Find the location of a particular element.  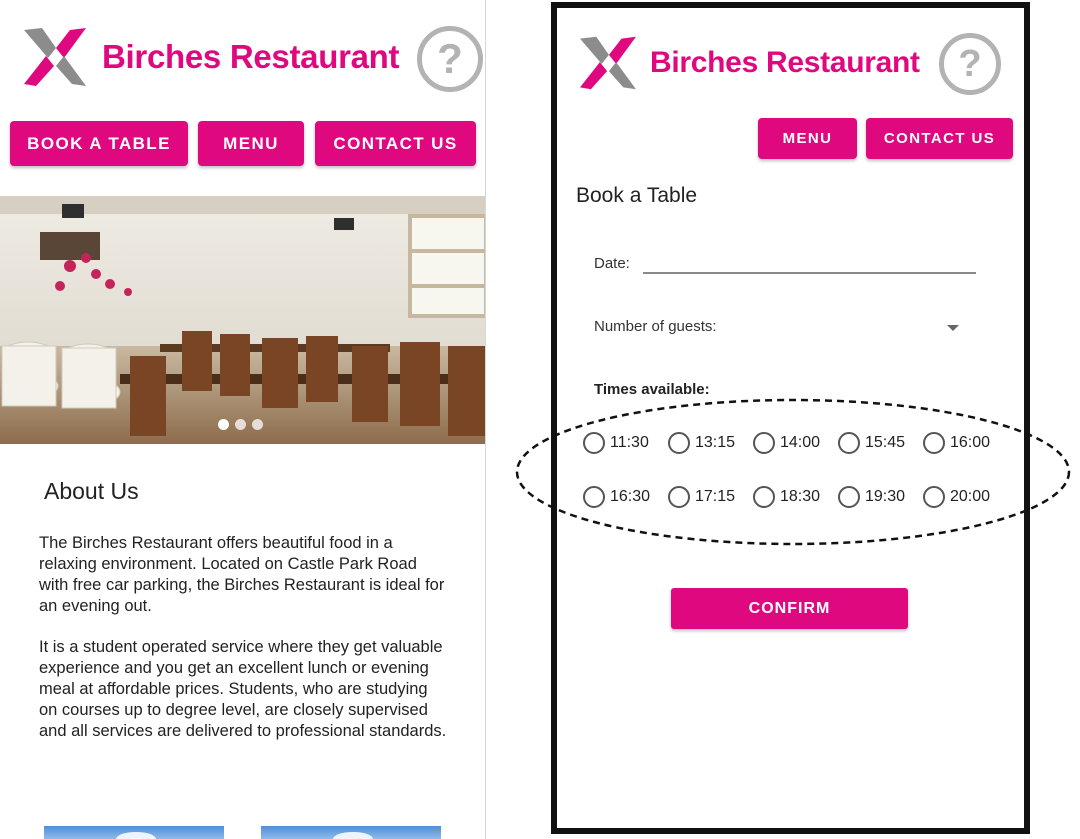

carousel-indicators is located at coordinates (240, 424).